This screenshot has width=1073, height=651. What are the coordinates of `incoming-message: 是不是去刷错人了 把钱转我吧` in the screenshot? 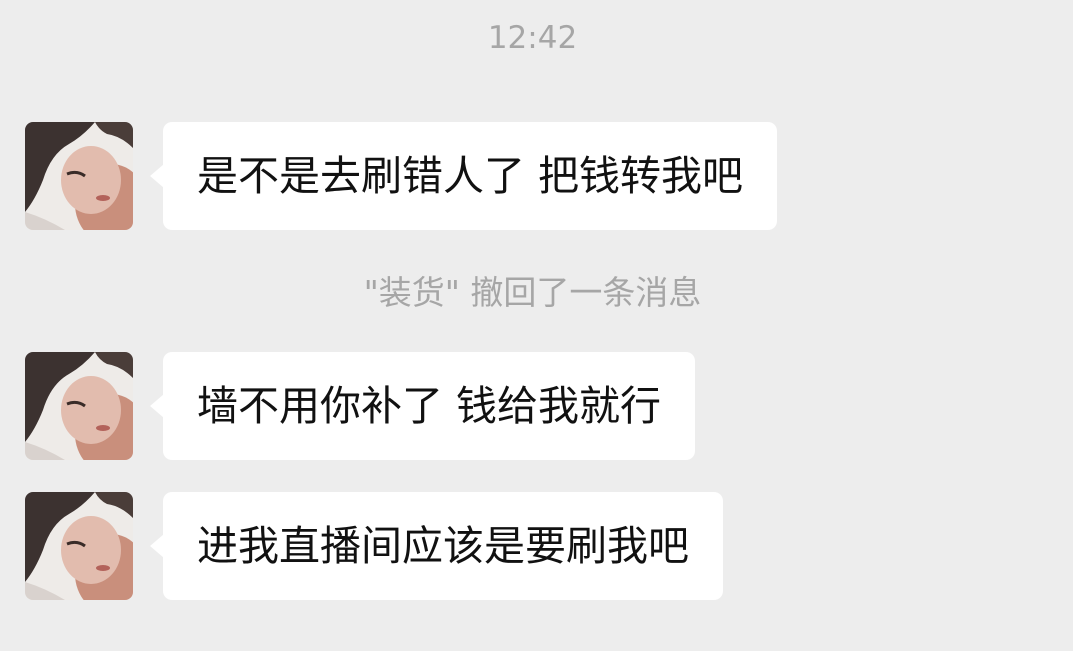 It's located at (431, 176).